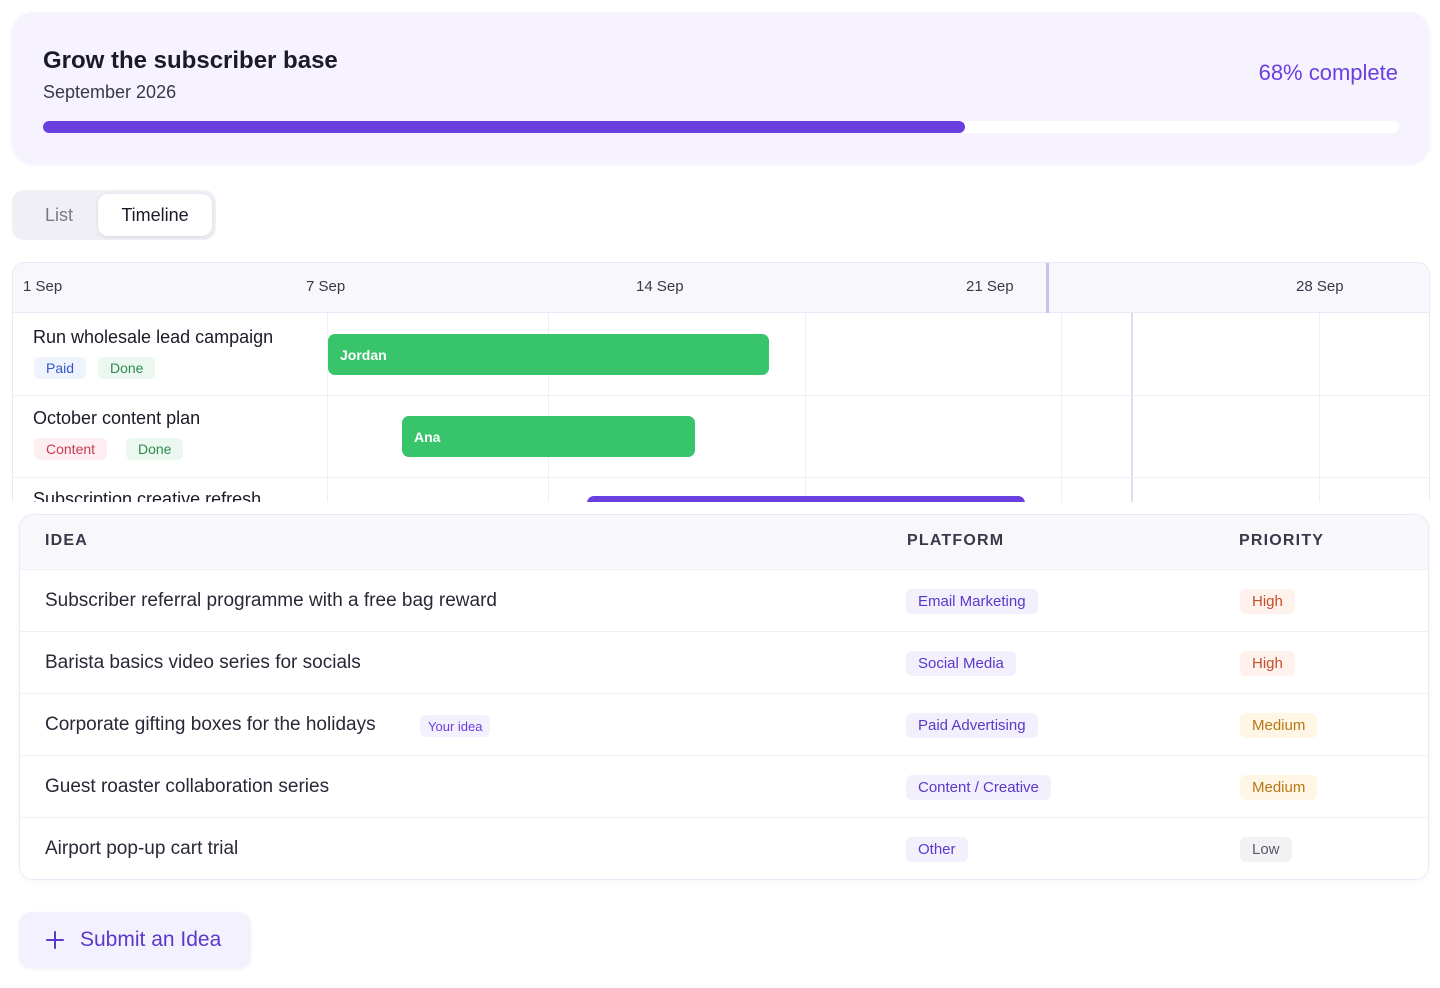 The image size is (1440, 988). Describe the element at coordinates (724, 542) in the screenshot. I see `ideas-table-header: IDEA PLATFORM PRIORITY` at that location.